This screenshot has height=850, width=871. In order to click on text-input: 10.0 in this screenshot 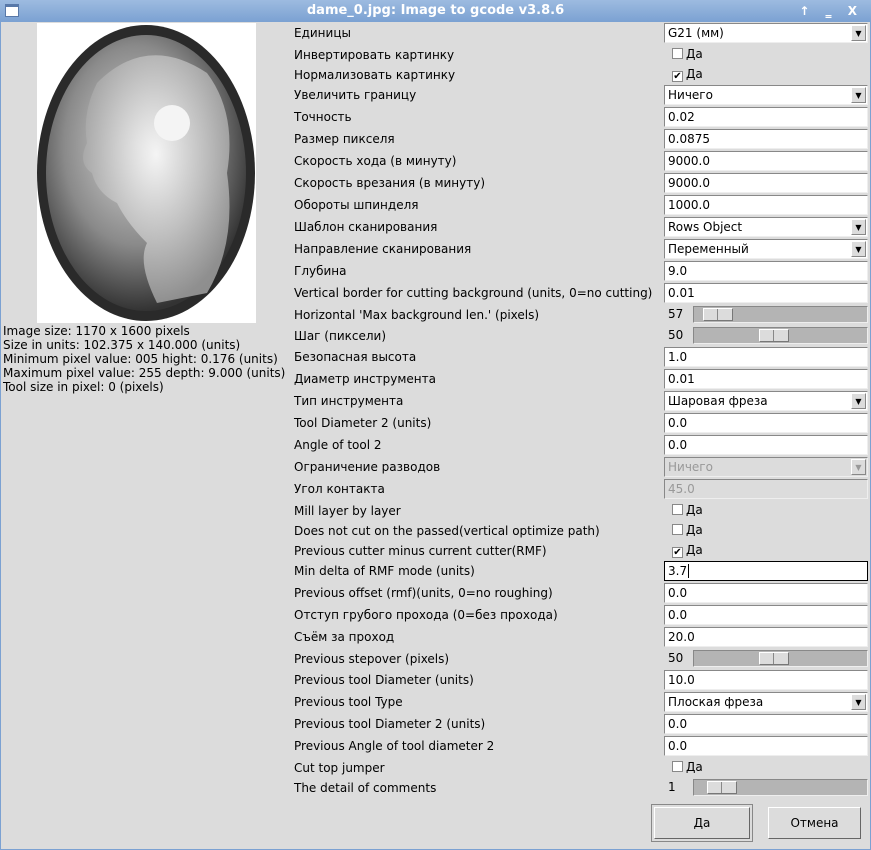, I will do `click(766, 680)`.